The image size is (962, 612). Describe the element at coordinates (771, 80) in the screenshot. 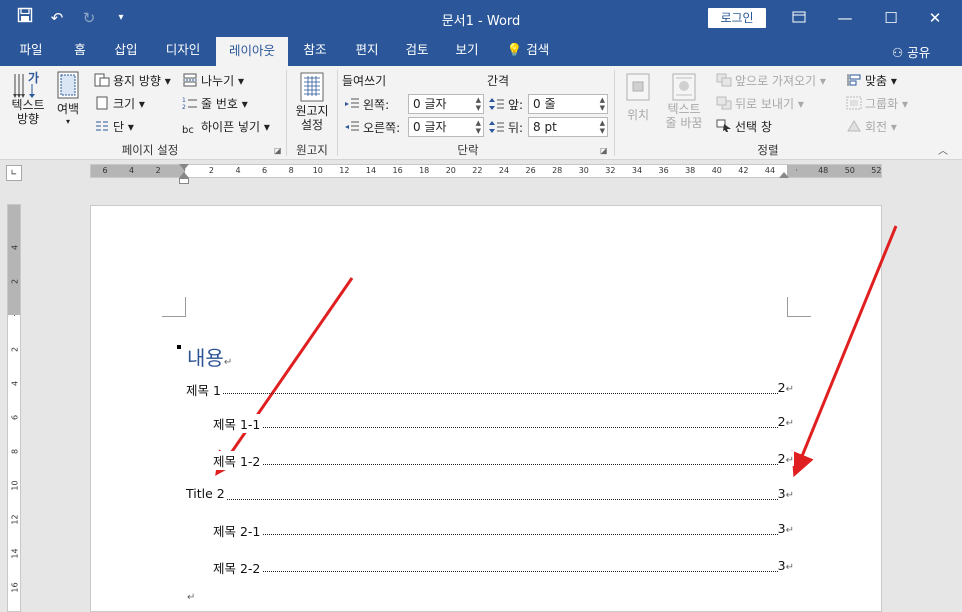

I see `bring-forward-button: 앞으로 가져오기 ▾` at that location.